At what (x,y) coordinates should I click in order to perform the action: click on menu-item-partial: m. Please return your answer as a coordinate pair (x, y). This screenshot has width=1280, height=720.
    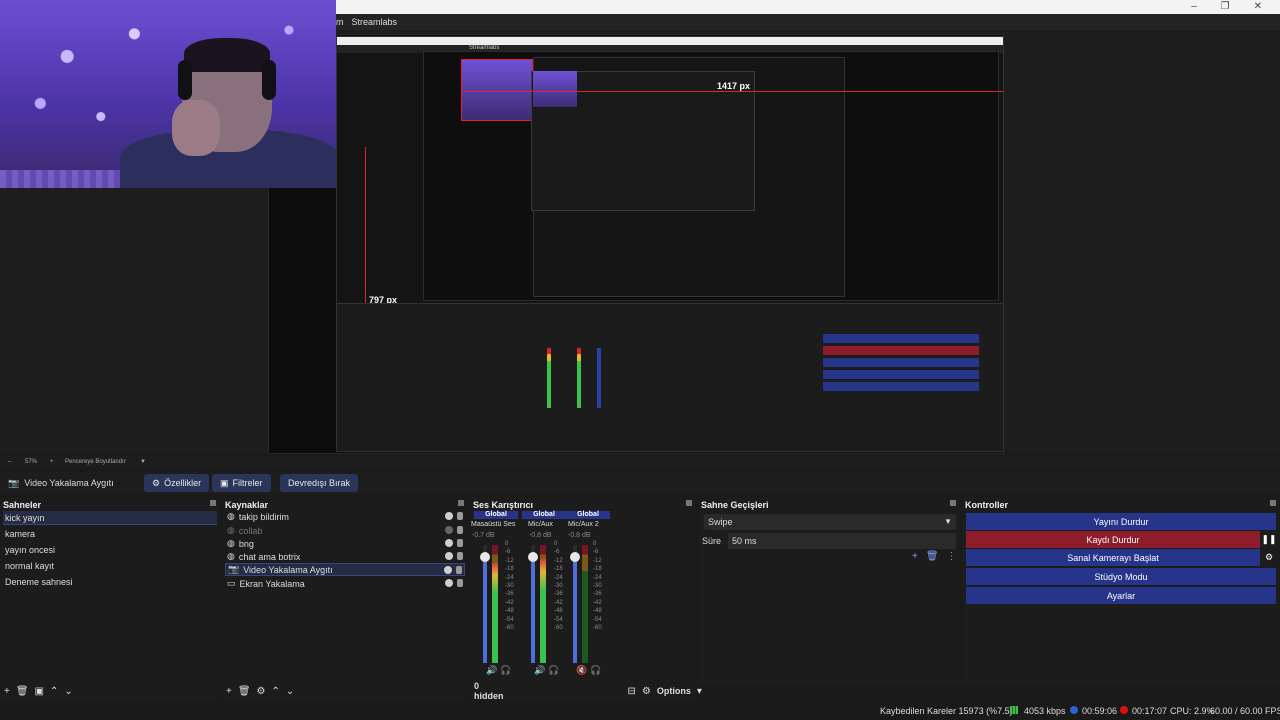
    Looking at the image, I should click on (340, 22).